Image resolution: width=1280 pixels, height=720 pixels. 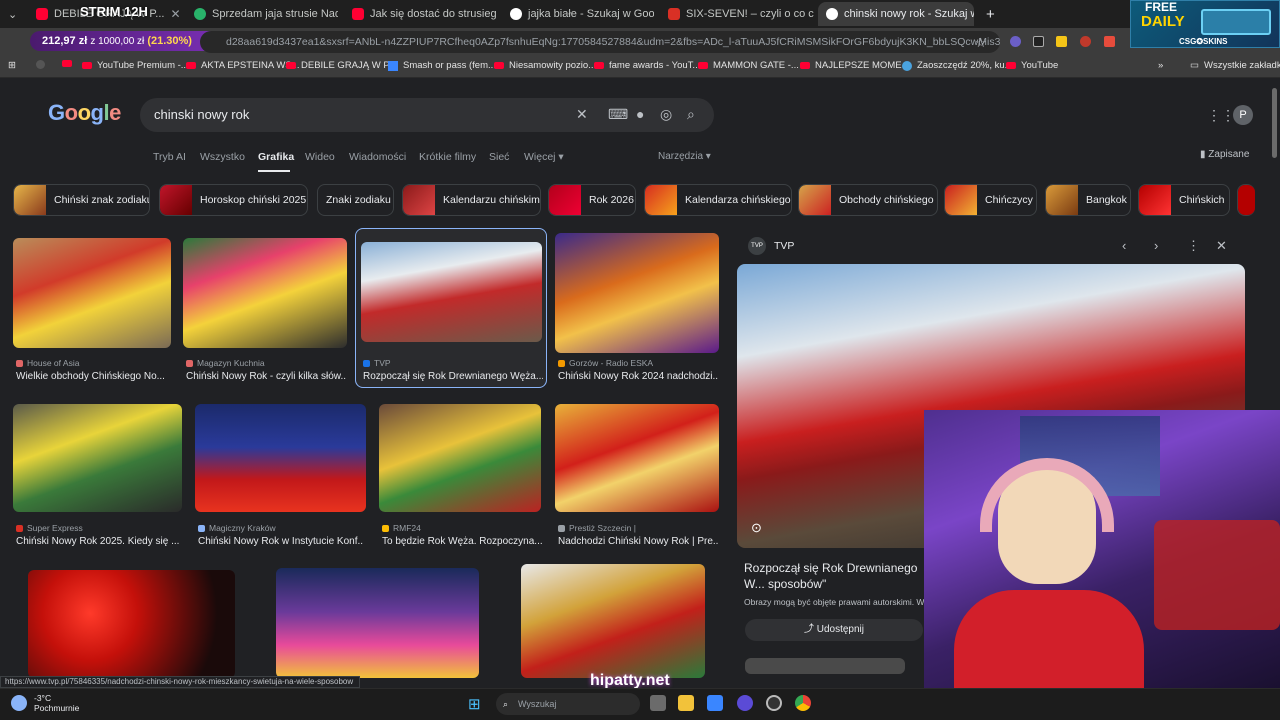 What do you see at coordinates (803, 703) in the screenshot?
I see `chrome-icon` at bounding box center [803, 703].